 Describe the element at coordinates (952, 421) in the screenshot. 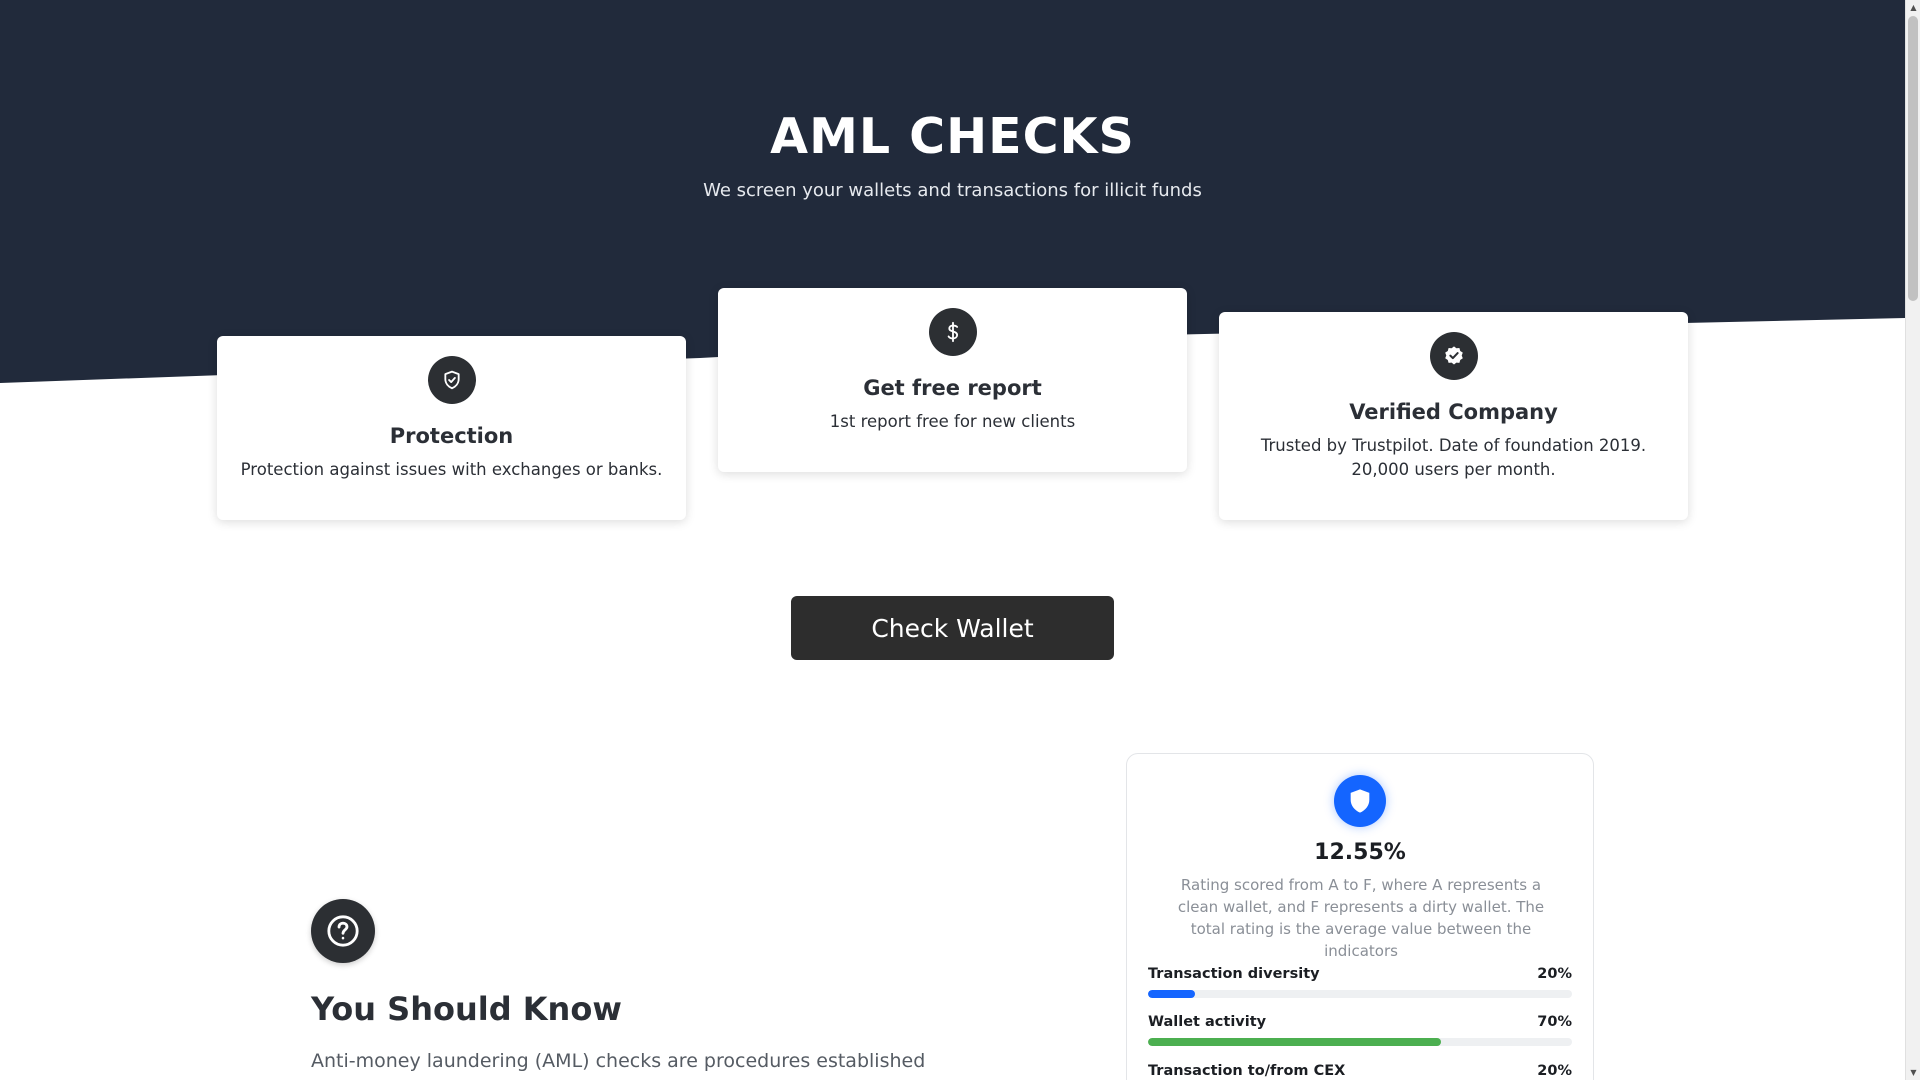

I see `feature-text: 1st report free for new clients` at that location.